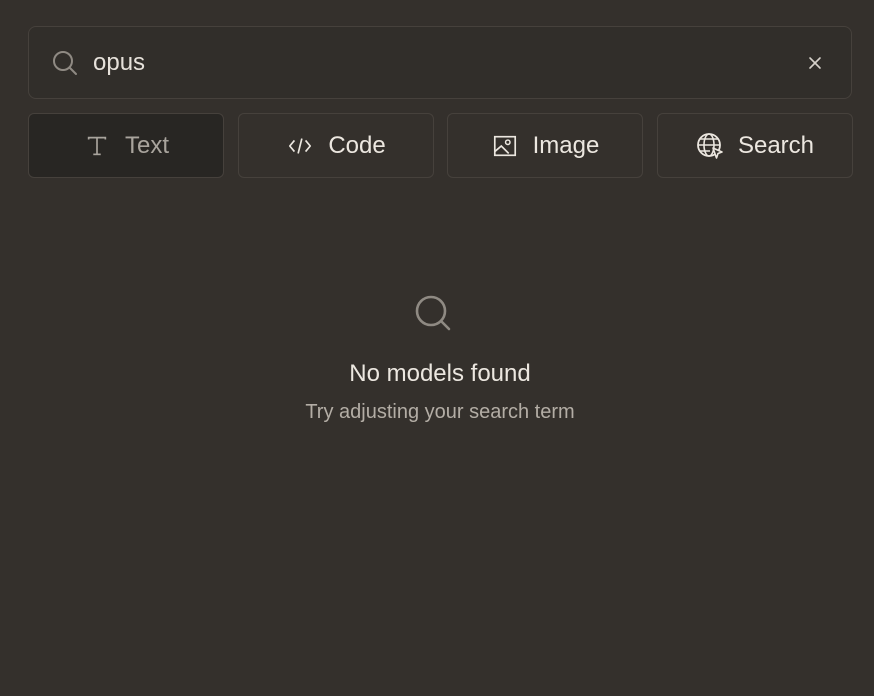  Describe the element at coordinates (440, 373) in the screenshot. I see `empty-state-title: No models found` at that location.